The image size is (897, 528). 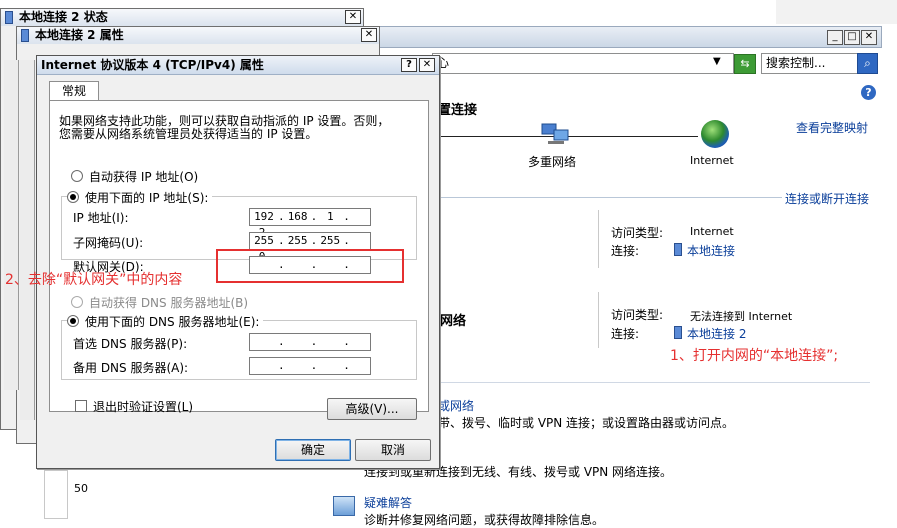 I want to click on troubleshoot-desc: 诊断并修复网络问题，或获得故障排除信息。, so click(x=484, y=520).